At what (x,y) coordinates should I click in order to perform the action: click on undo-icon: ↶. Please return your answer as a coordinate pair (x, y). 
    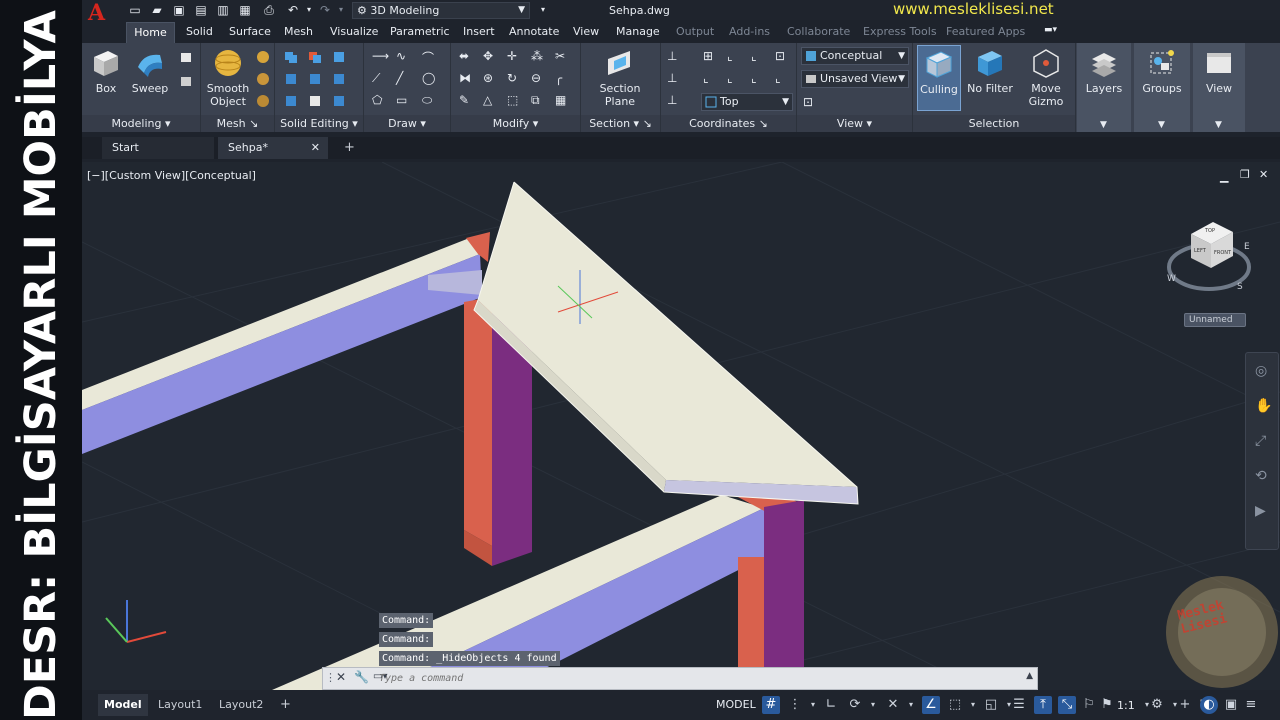
    Looking at the image, I should click on (293, 10).